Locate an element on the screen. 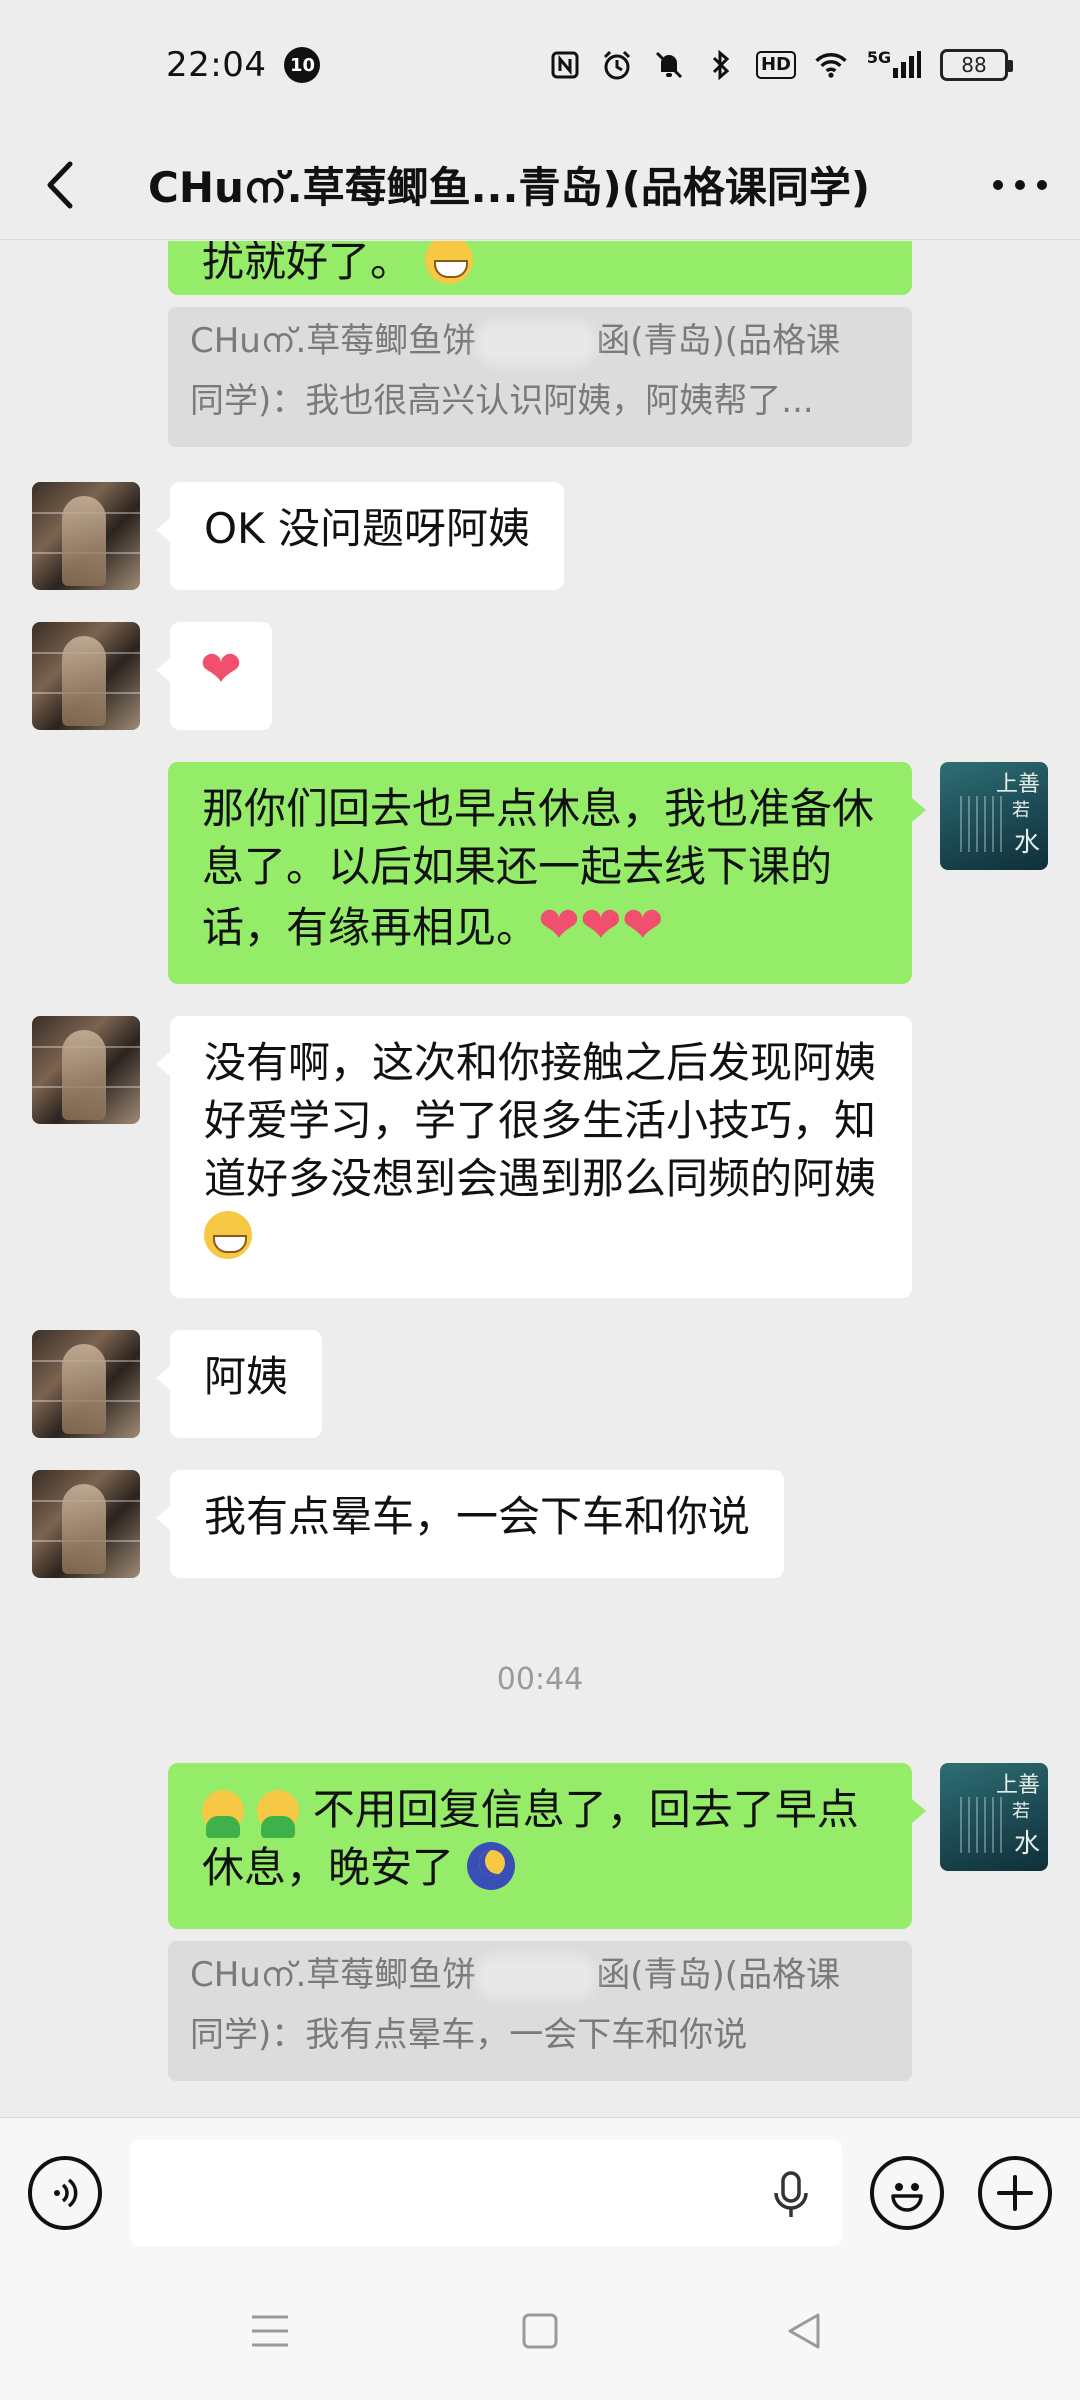  hd-voice-icon: HD is located at coordinates (775, 65).